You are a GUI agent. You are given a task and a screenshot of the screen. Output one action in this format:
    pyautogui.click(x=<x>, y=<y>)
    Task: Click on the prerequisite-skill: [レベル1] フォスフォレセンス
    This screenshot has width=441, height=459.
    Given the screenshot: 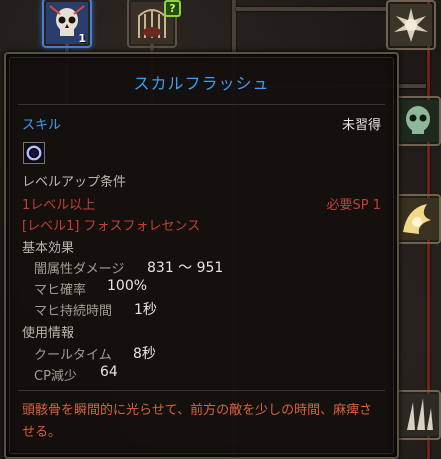 What is the action you would take?
    pyautogui.click(x=111, y=226)
    